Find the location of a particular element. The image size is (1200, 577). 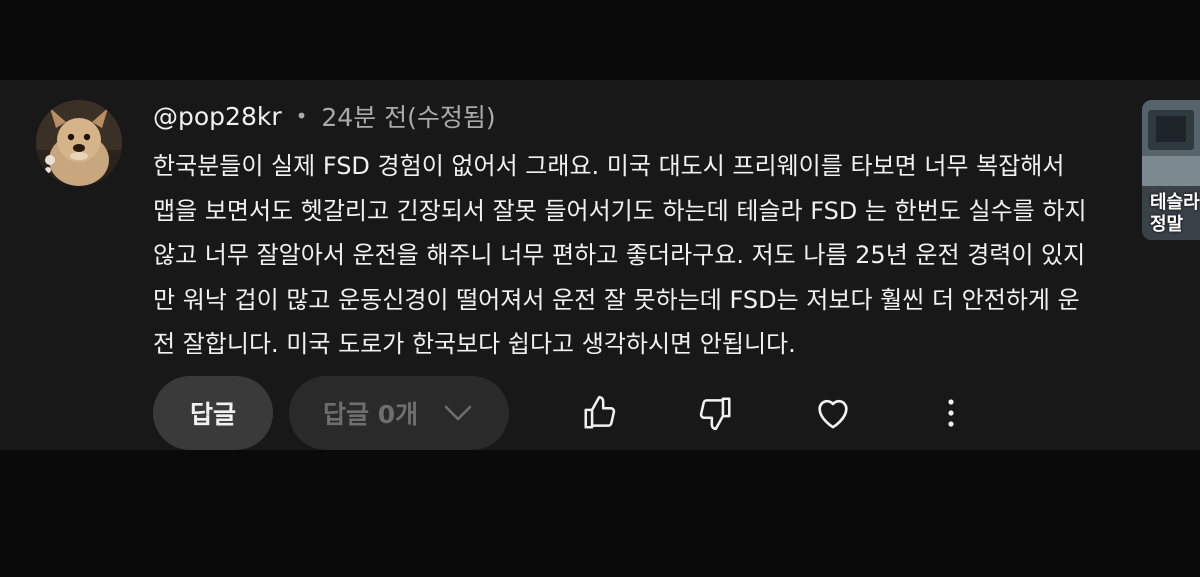

dog-avatar-image is located at coordinates (79, 143).